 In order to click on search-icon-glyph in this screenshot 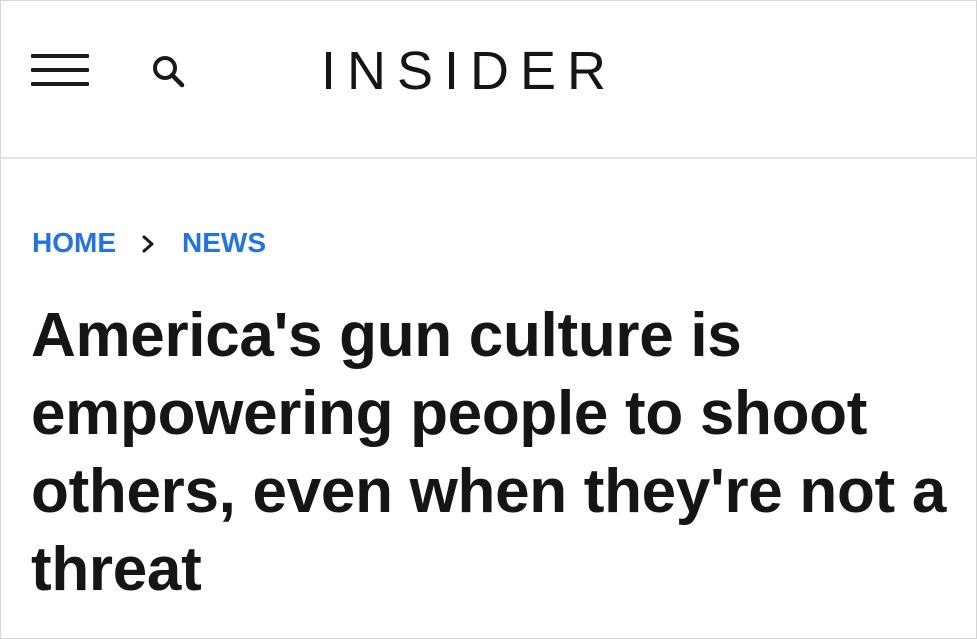, I will do `click(169, 72)`.